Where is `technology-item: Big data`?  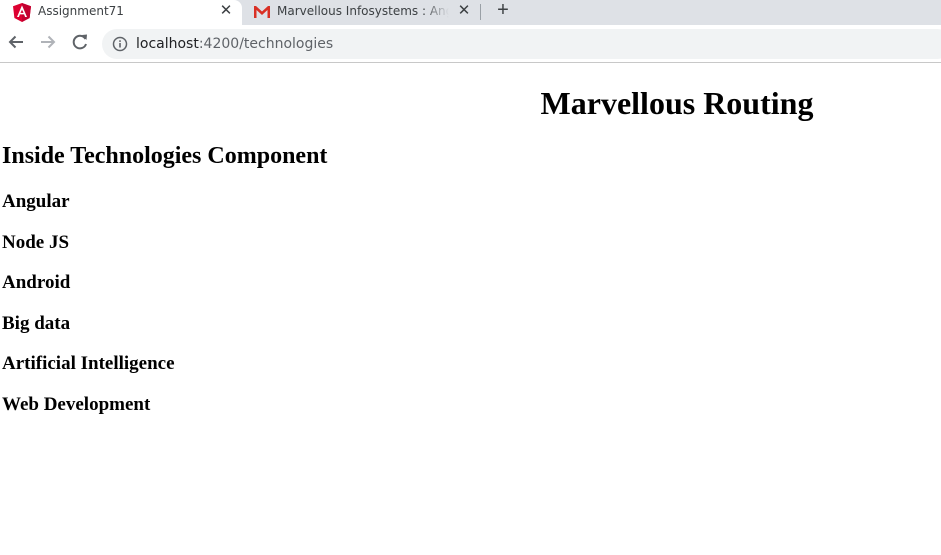
technology-item: Big data is located at coordinates (36, 323).